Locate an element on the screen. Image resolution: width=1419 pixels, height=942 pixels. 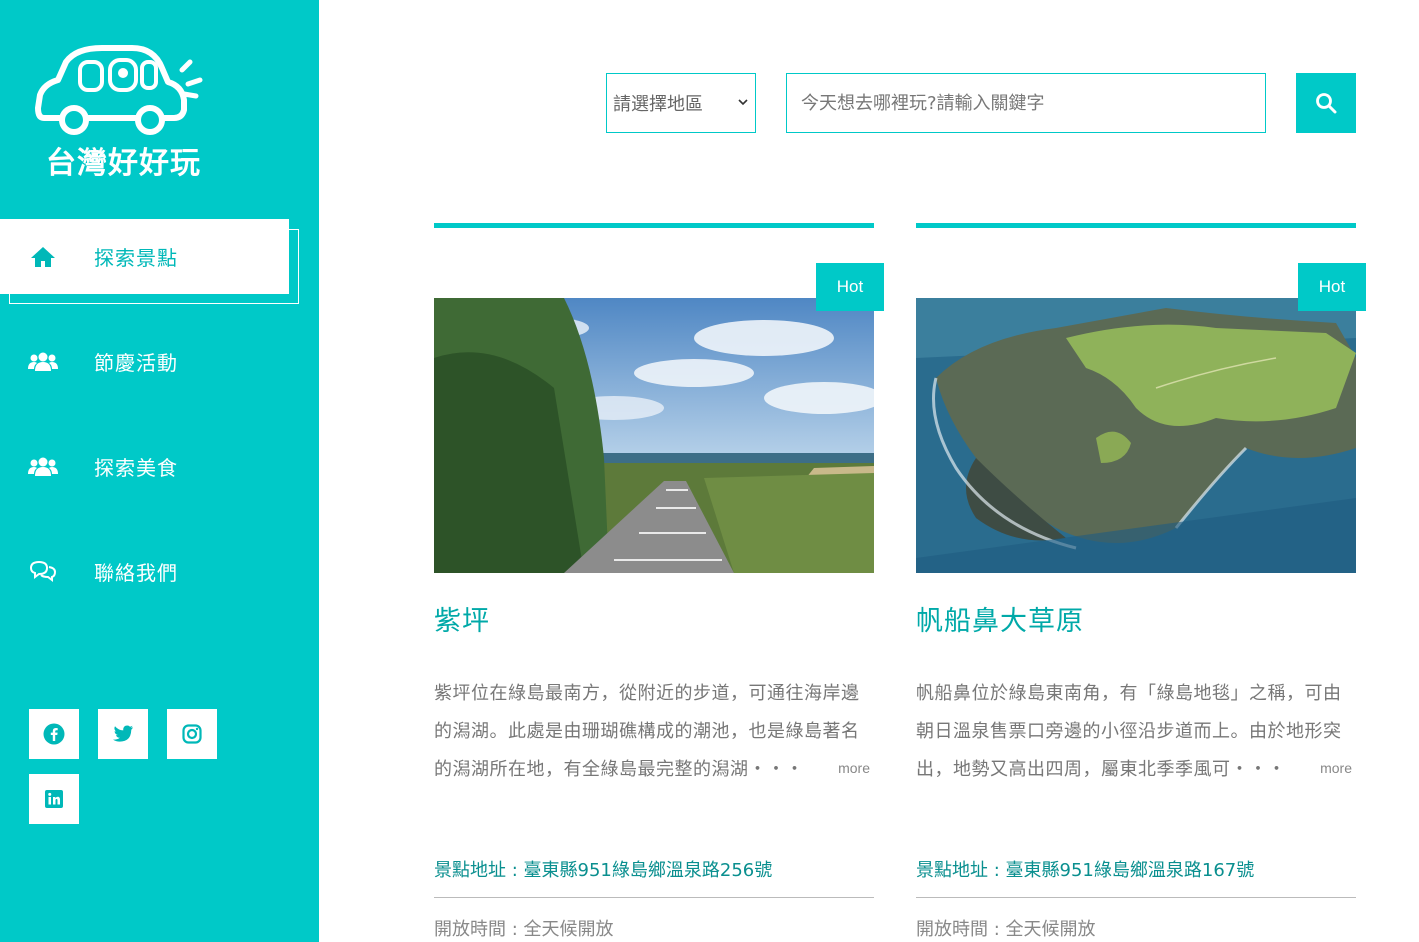
twitter-link is located at coordinates (123, 734).